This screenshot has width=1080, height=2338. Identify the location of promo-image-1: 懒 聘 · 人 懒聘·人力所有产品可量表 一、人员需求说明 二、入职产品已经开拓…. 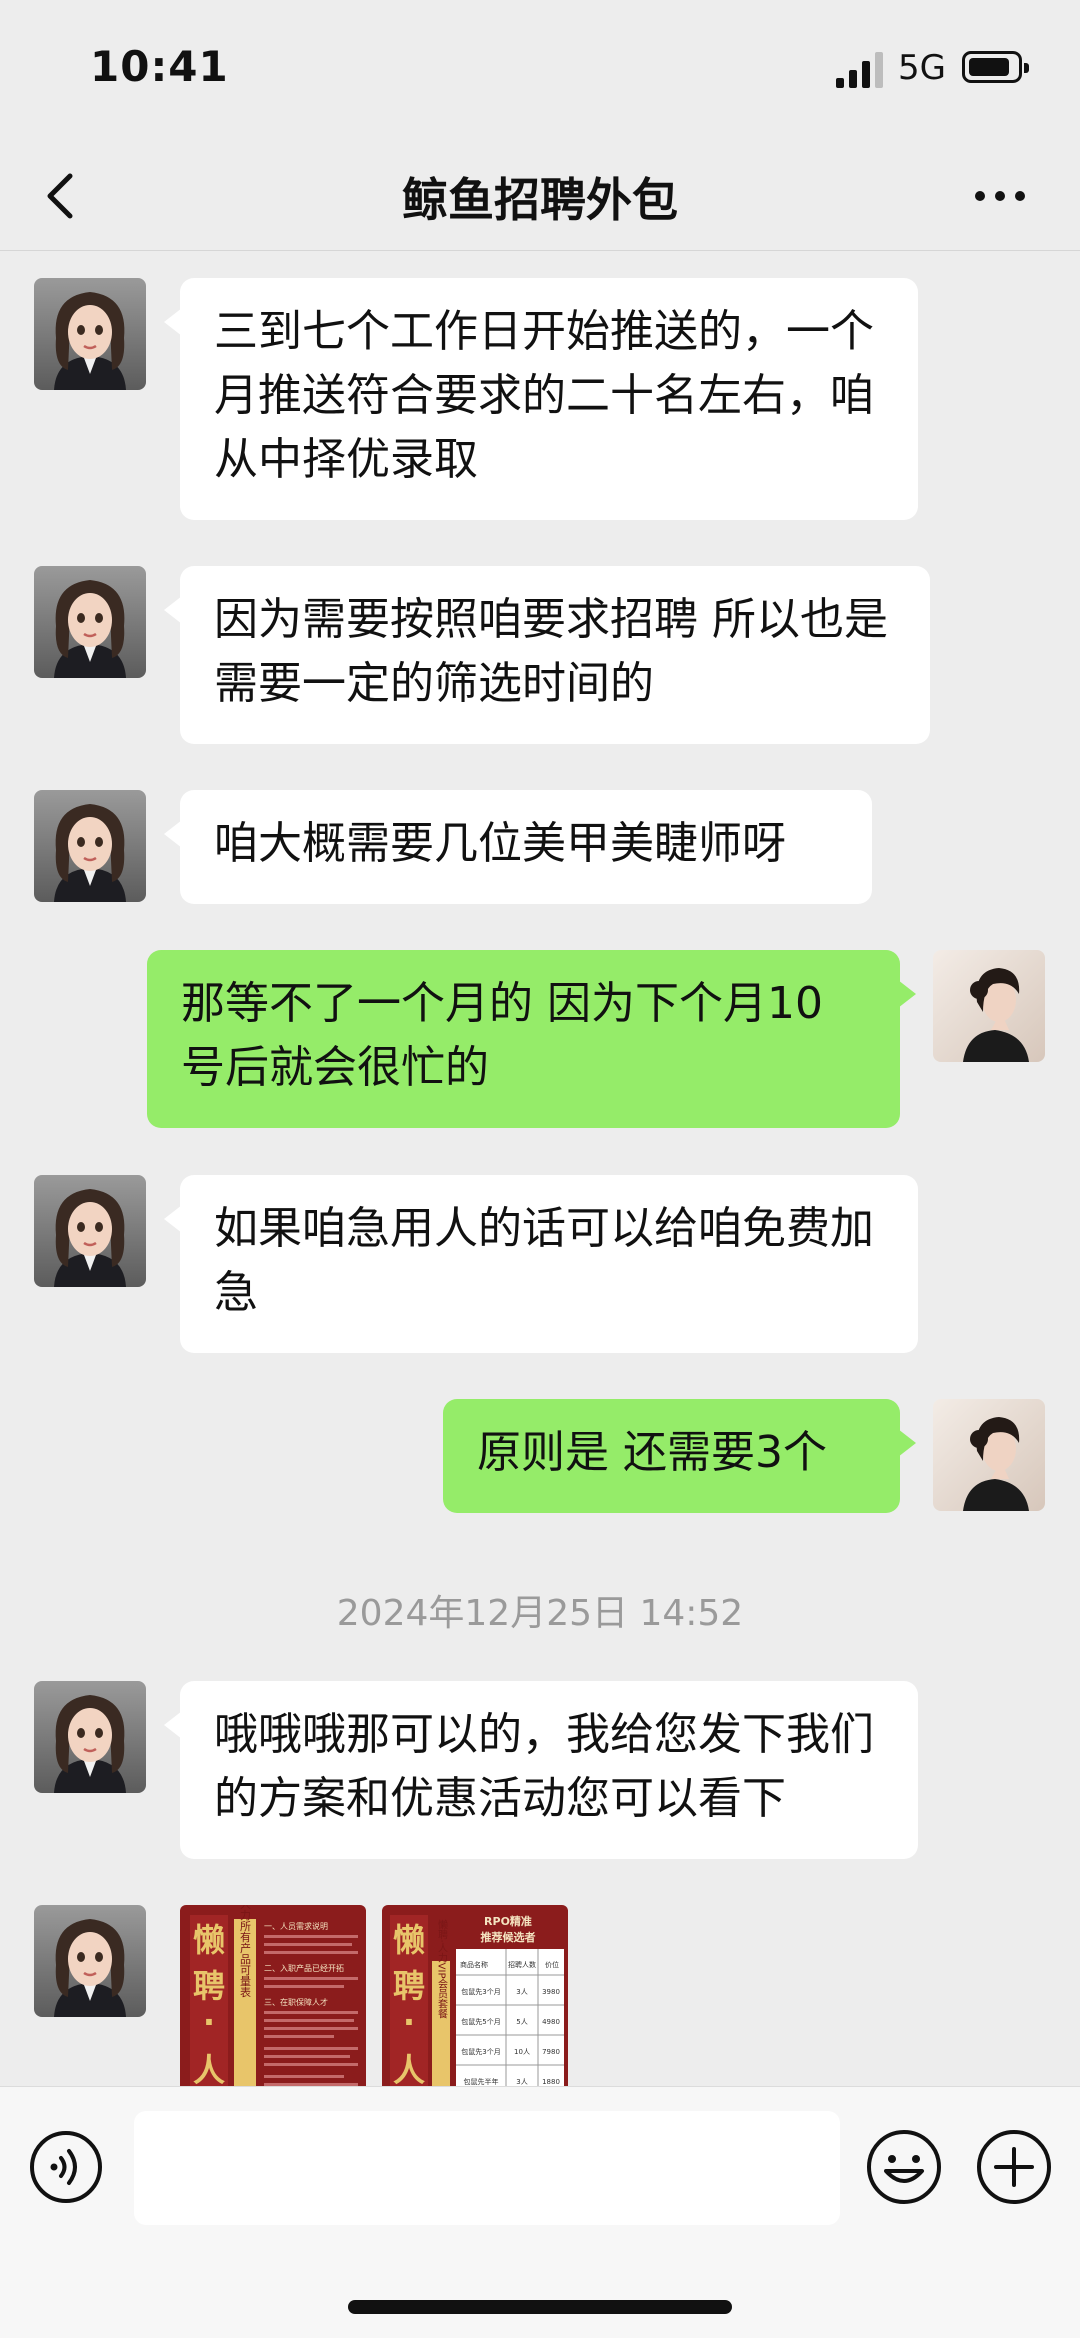
(273, 1995).